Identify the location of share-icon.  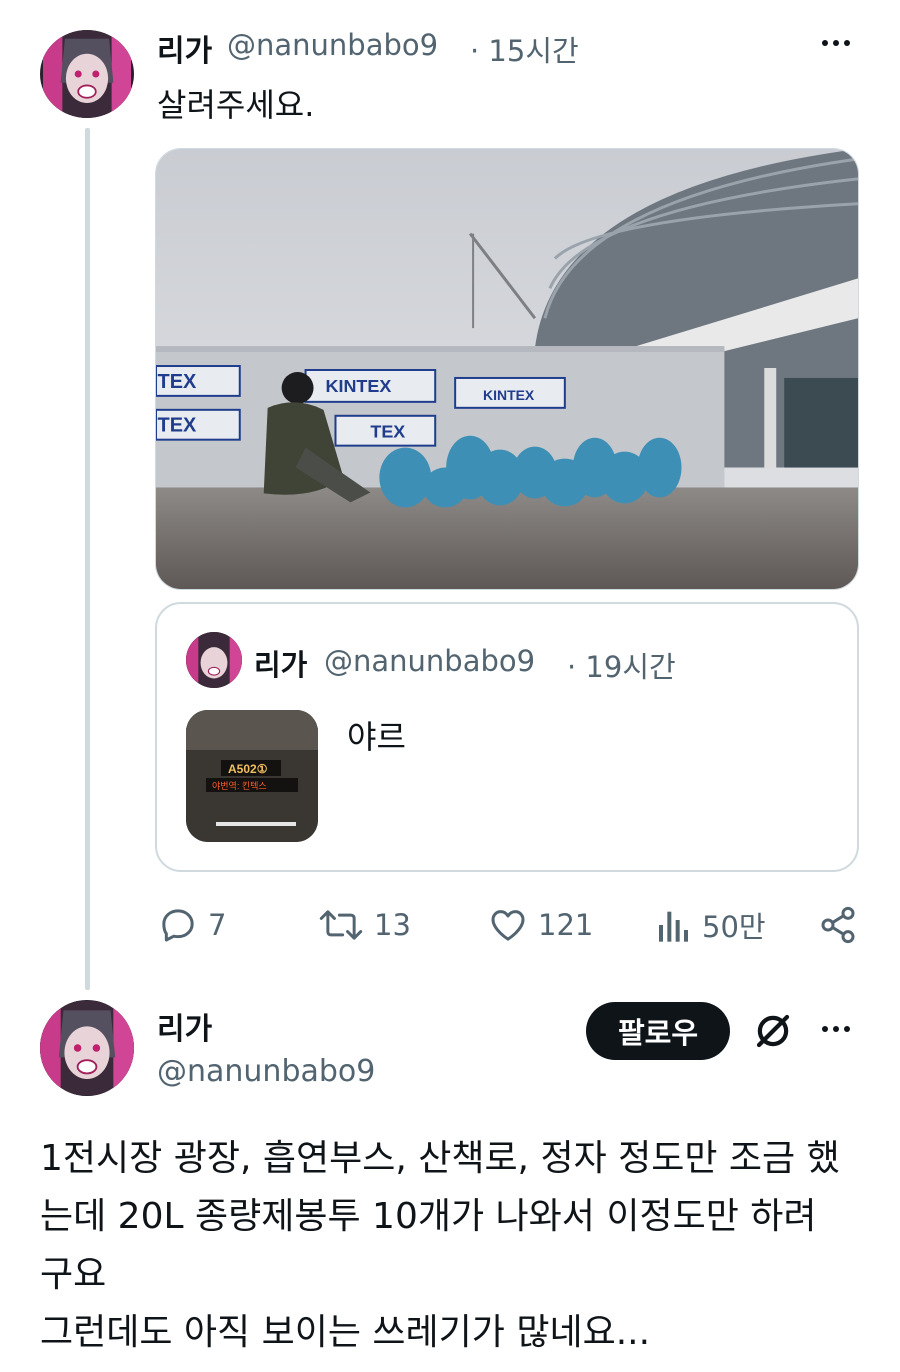
(838, 925).